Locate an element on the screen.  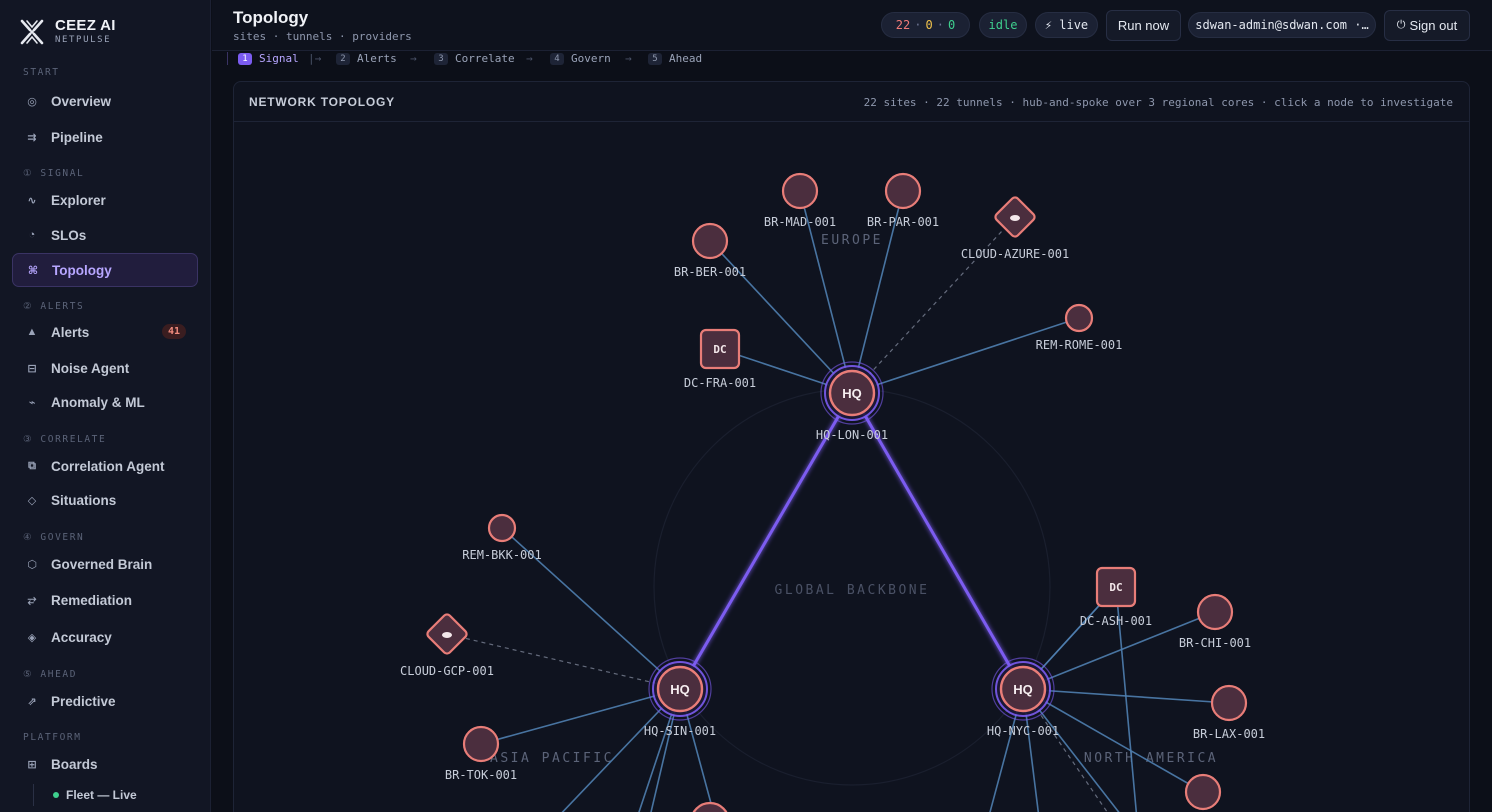
site-node-cloud-azure-001: CLOUD-AZURE-001 is located at coordinates (1015, 228).